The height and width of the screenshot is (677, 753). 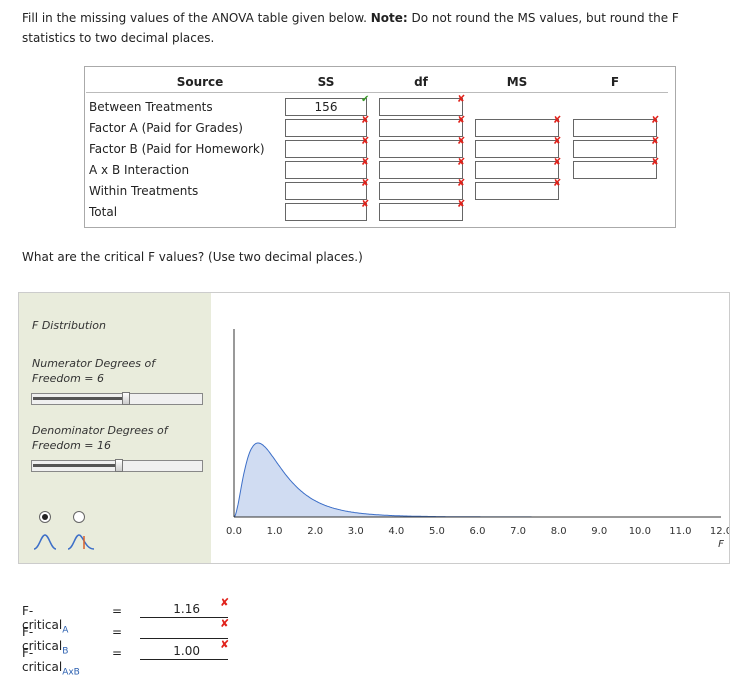 I want to click on radio-cutoff, so click(x=79, y=517).